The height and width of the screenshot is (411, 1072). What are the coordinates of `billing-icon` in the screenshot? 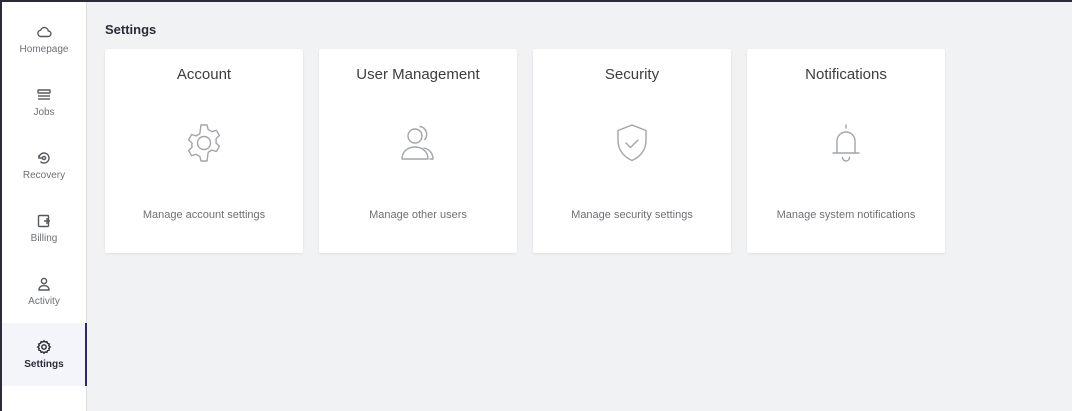 It's located at (43, 221).